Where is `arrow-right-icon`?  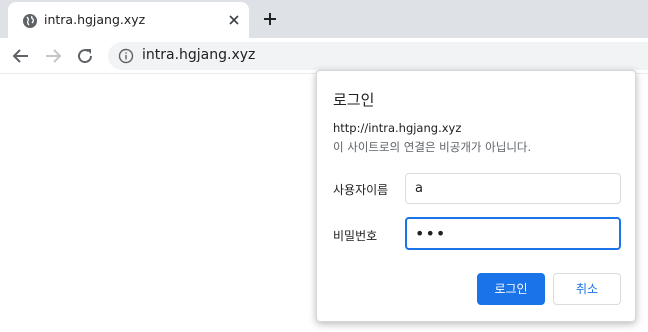 arrow-right-icon is located at coordinates (53, 56).